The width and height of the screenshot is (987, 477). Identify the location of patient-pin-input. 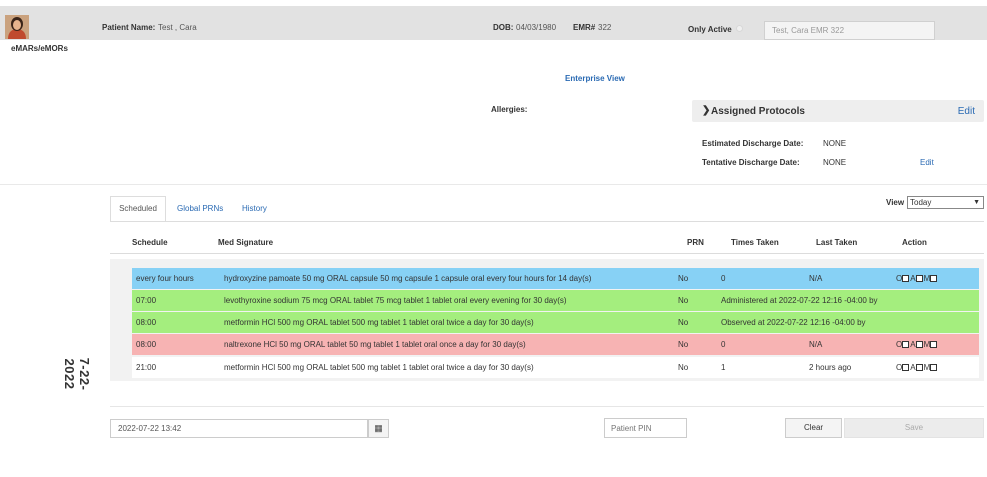
(645, 428).